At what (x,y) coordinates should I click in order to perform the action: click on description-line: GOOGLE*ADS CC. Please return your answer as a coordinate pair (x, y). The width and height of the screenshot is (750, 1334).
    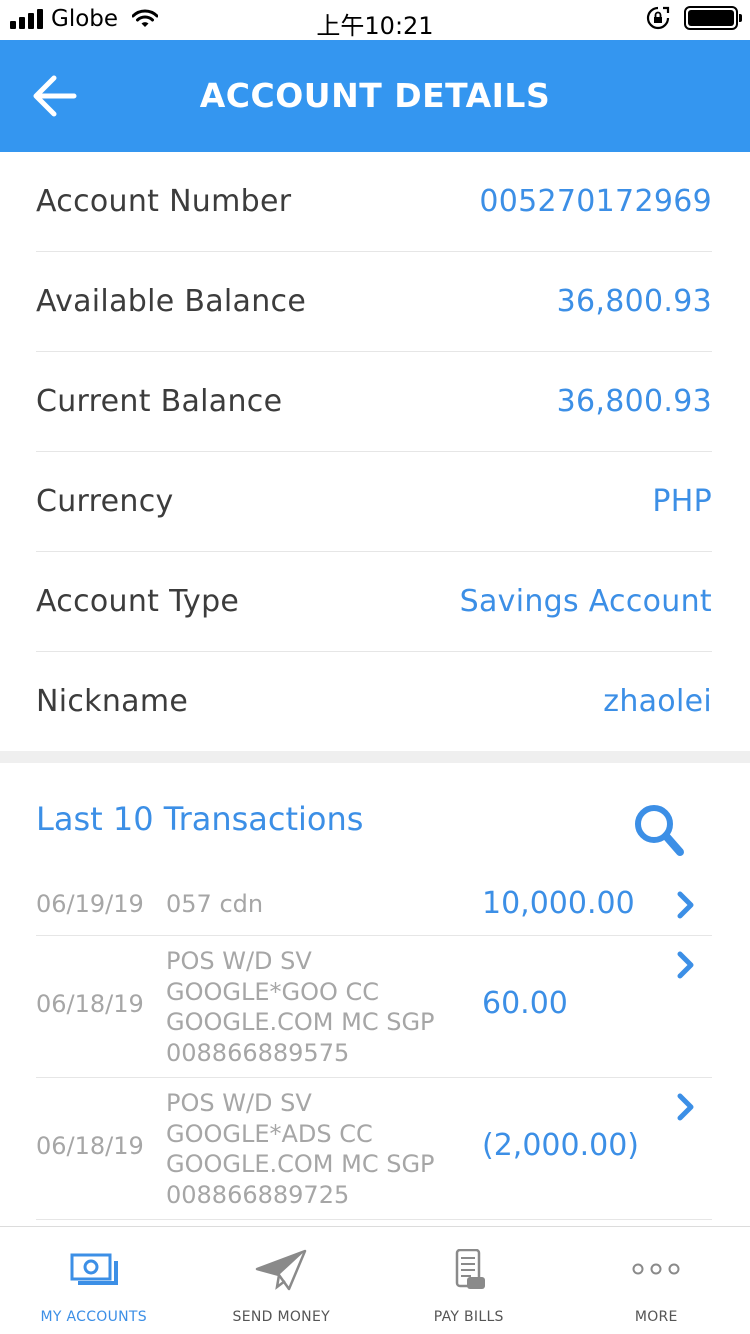
    Looking at the image, I should click on (269, 1133).